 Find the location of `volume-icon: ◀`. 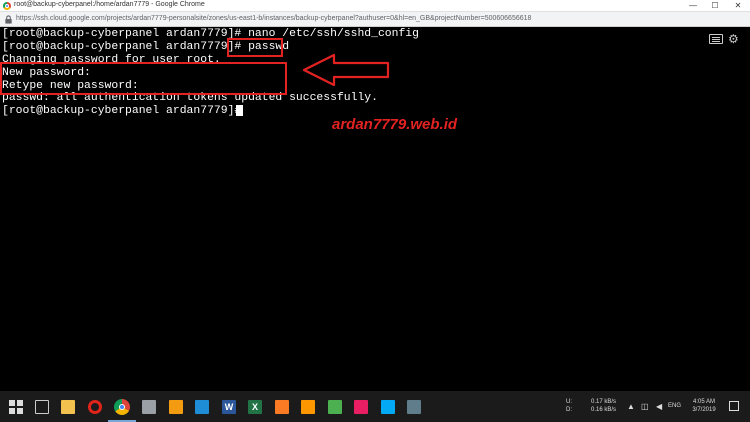

volume-icon: ◀ is located at coordinates (659, 407).